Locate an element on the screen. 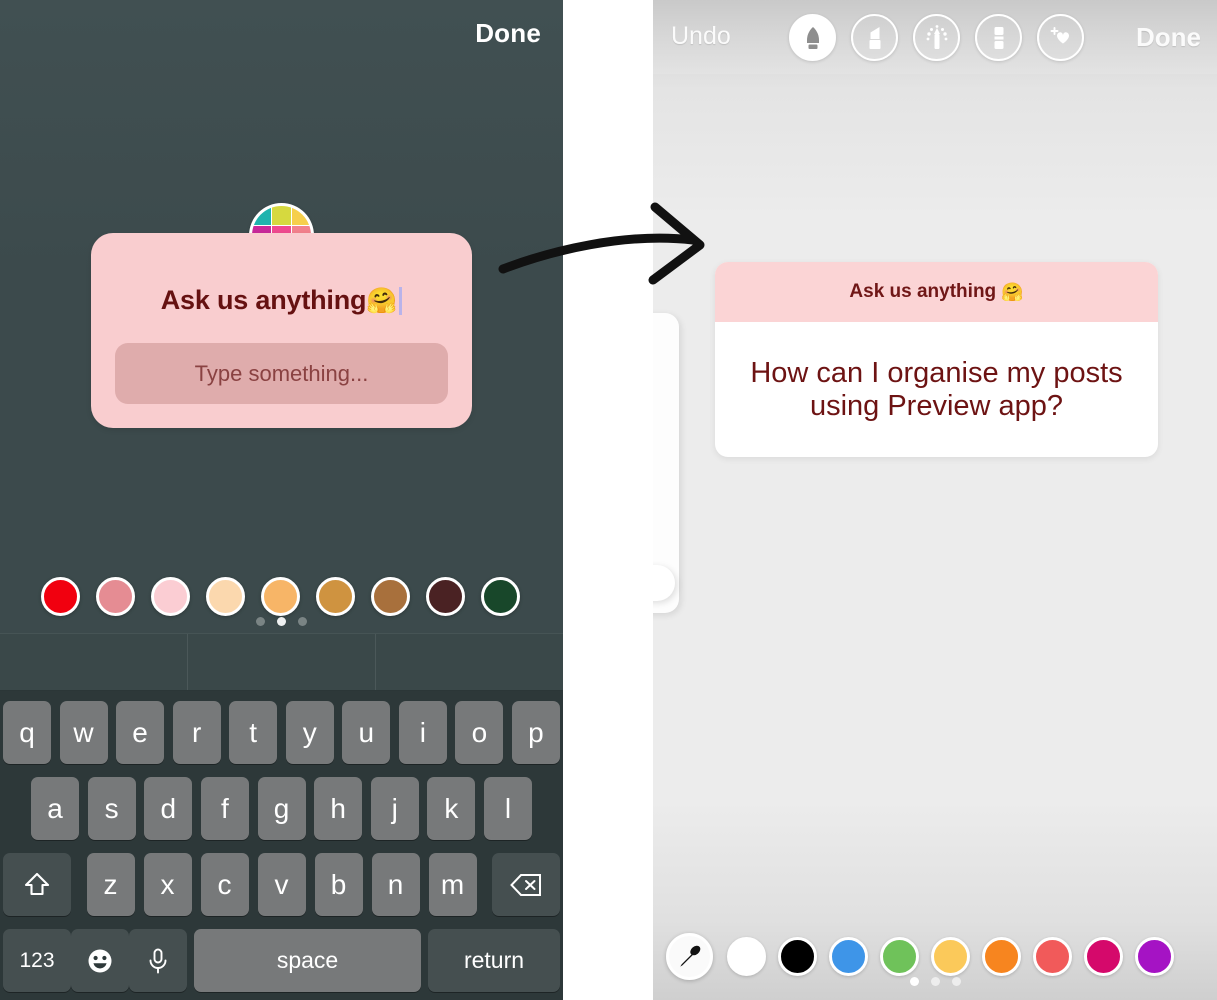  panel-gap is located at coordinates (608, 500).